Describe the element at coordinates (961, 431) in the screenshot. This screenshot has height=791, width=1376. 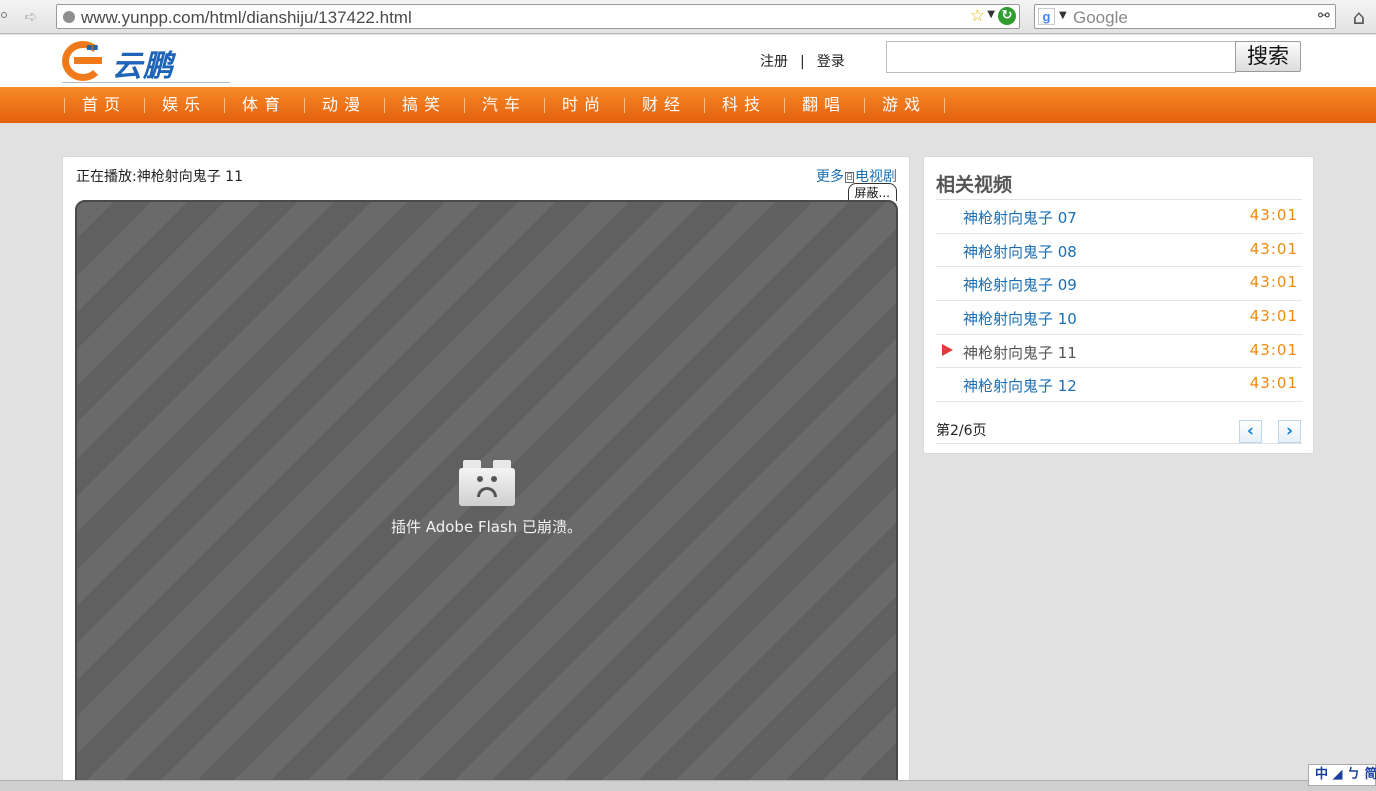
I see `page-indicator: 第2/6页` at that location.